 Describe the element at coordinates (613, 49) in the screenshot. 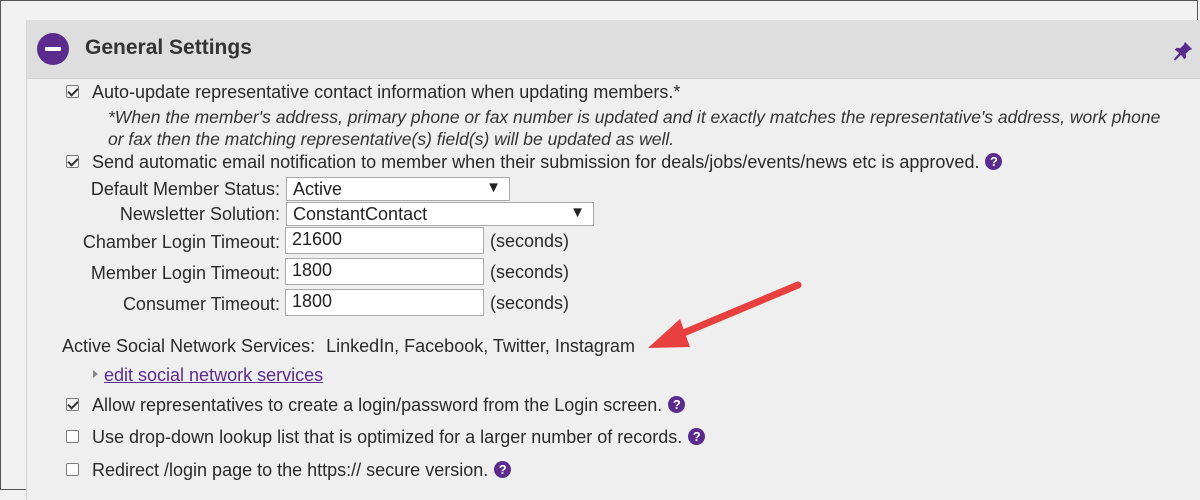

I see `panel-header: General Settings` at that location.